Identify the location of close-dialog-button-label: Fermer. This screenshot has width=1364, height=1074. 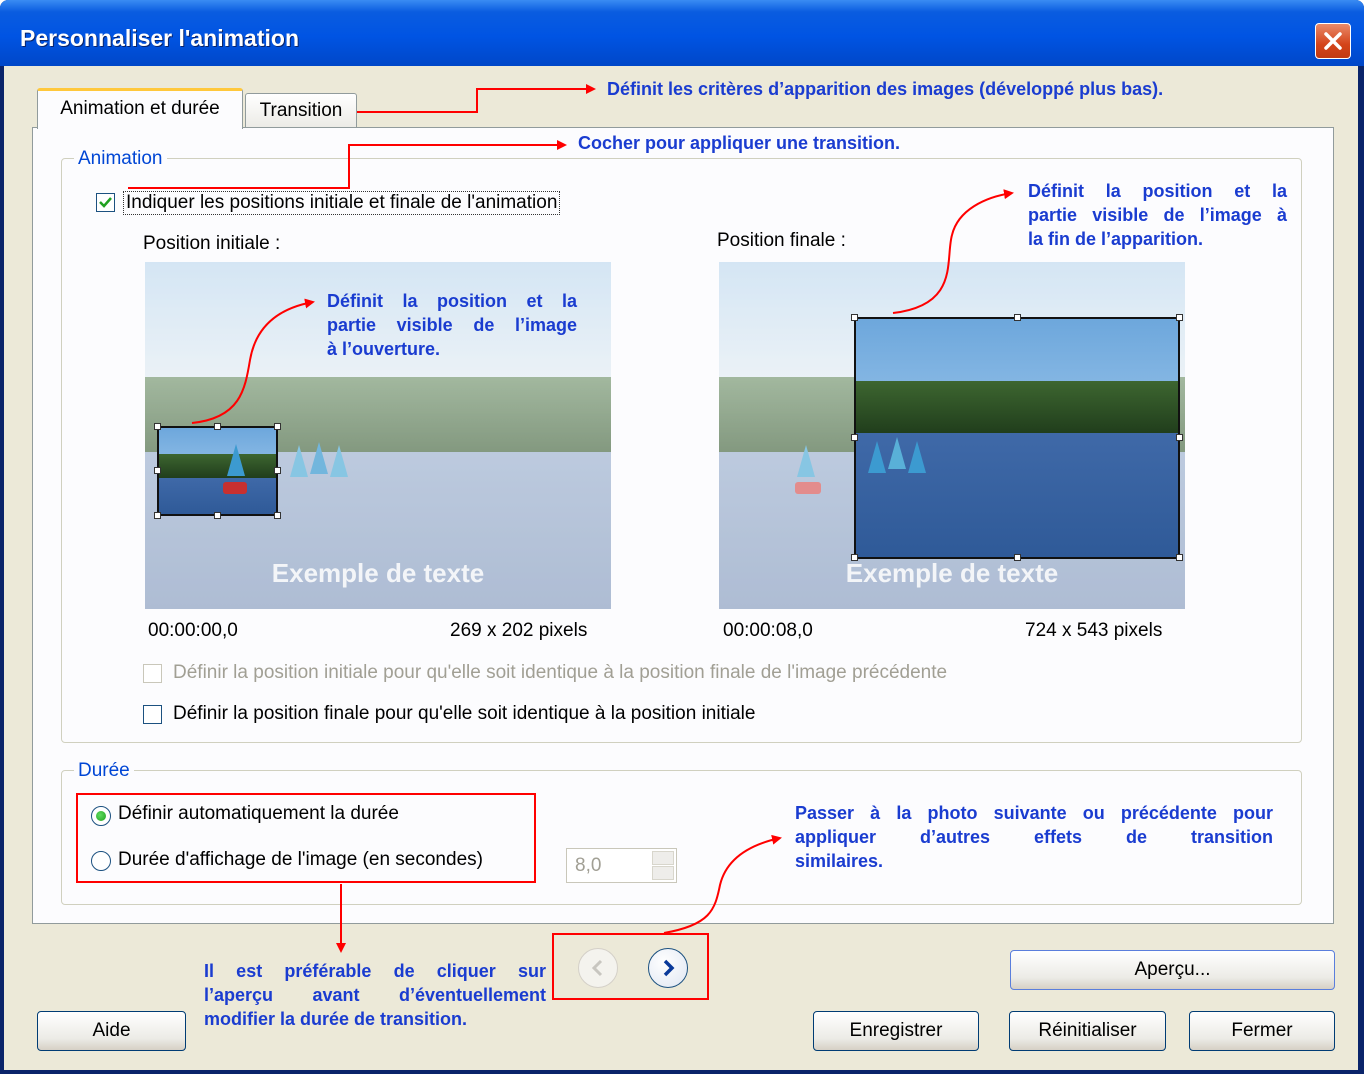
(1262, 1030).